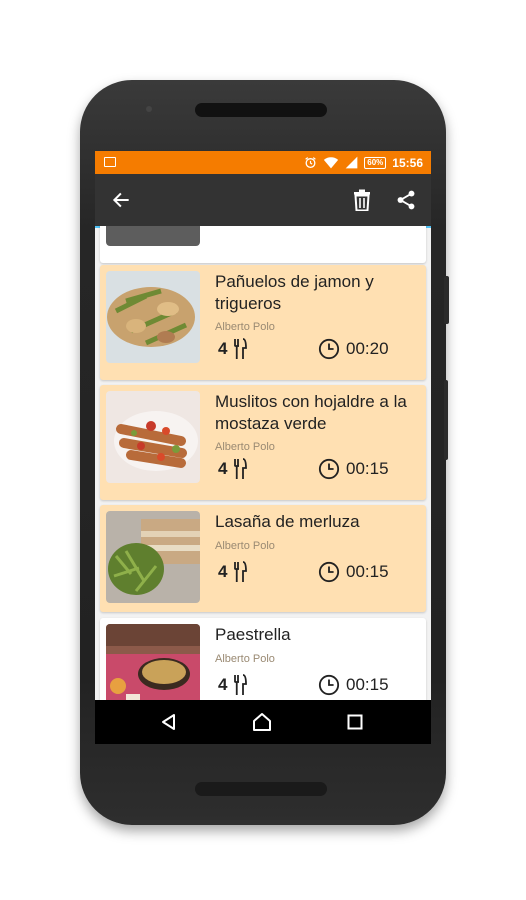 This screenshot has width=526, height=900. What do you see at coordinates (253, 634) in the screenshot?
I see `recipe-title: Paestrella` at bounding box center [253, 634].